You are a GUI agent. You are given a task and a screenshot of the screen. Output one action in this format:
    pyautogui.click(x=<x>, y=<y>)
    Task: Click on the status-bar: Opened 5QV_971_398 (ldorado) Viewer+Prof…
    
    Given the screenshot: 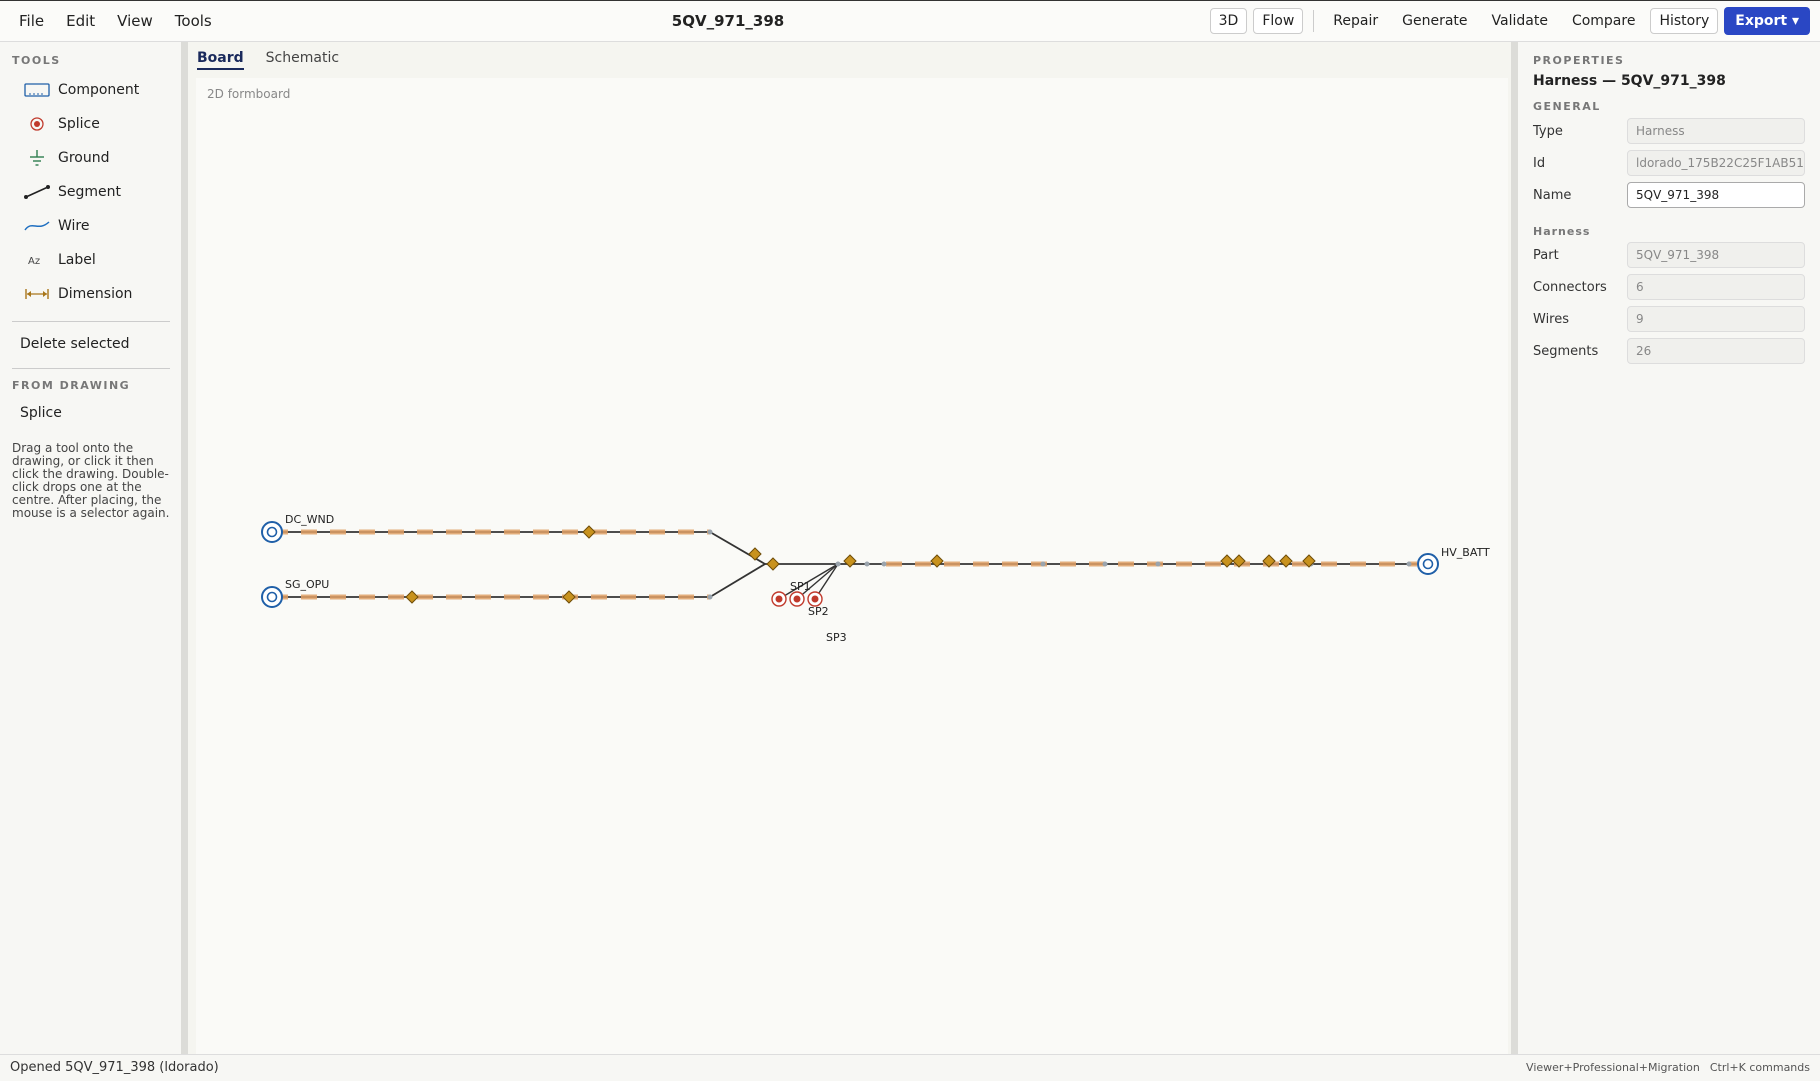 What is the action you would take?
    pyautogui.click(x=910, y=1067)
    